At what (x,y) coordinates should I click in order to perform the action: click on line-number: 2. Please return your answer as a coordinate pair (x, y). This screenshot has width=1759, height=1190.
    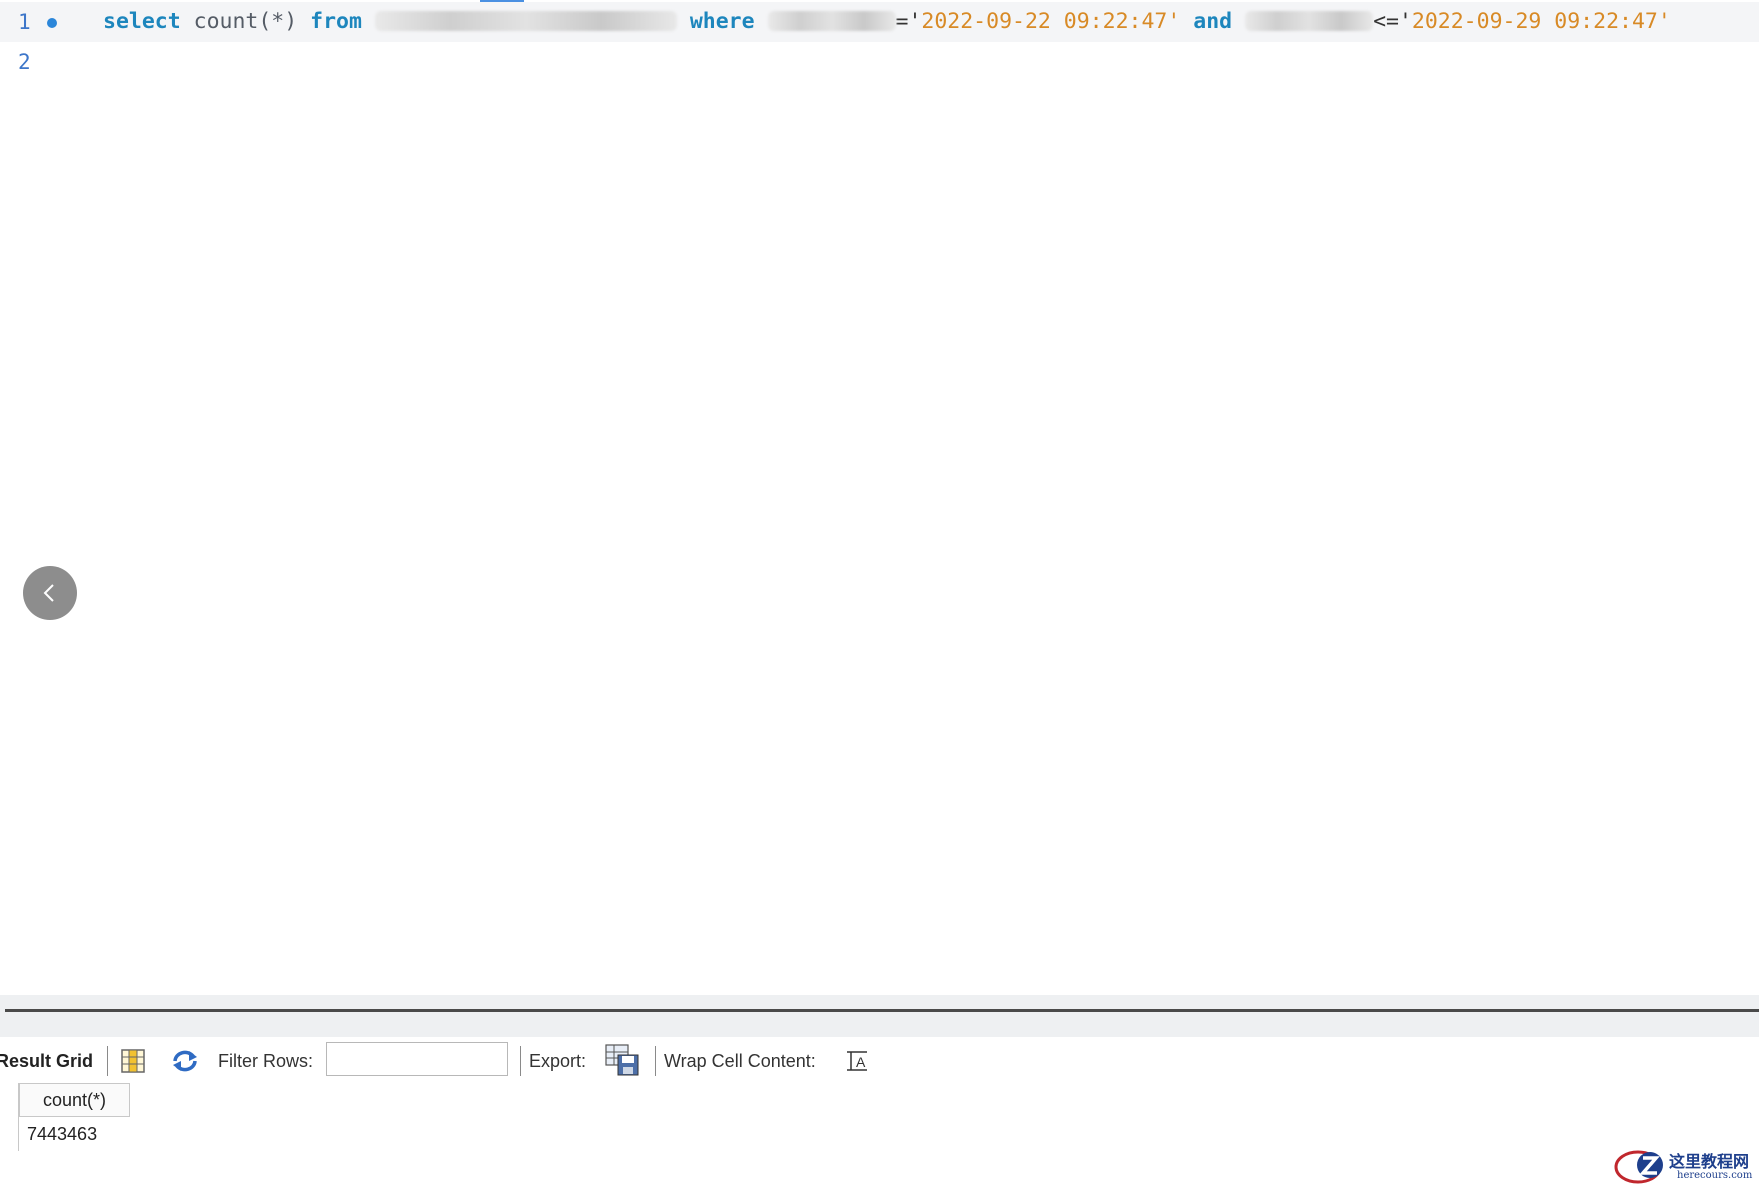
    Looking at the image, I should click on (24, 62).